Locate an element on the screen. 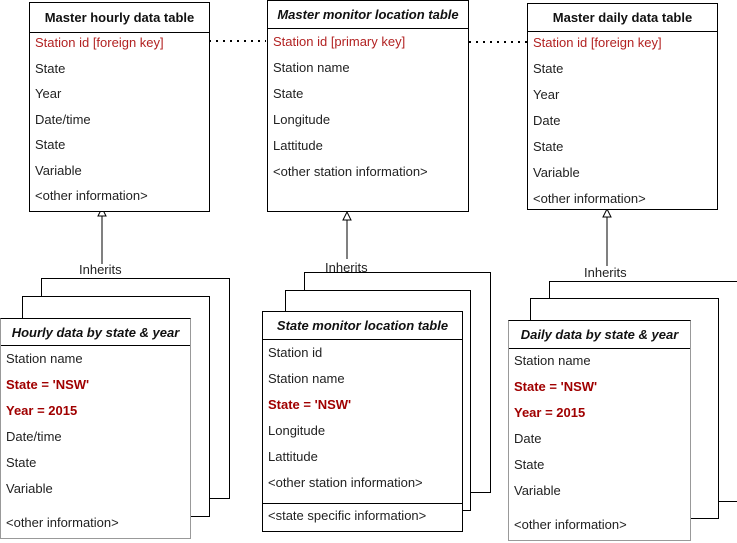  table-title: State monitor location table is located at coordinates (362, 326).